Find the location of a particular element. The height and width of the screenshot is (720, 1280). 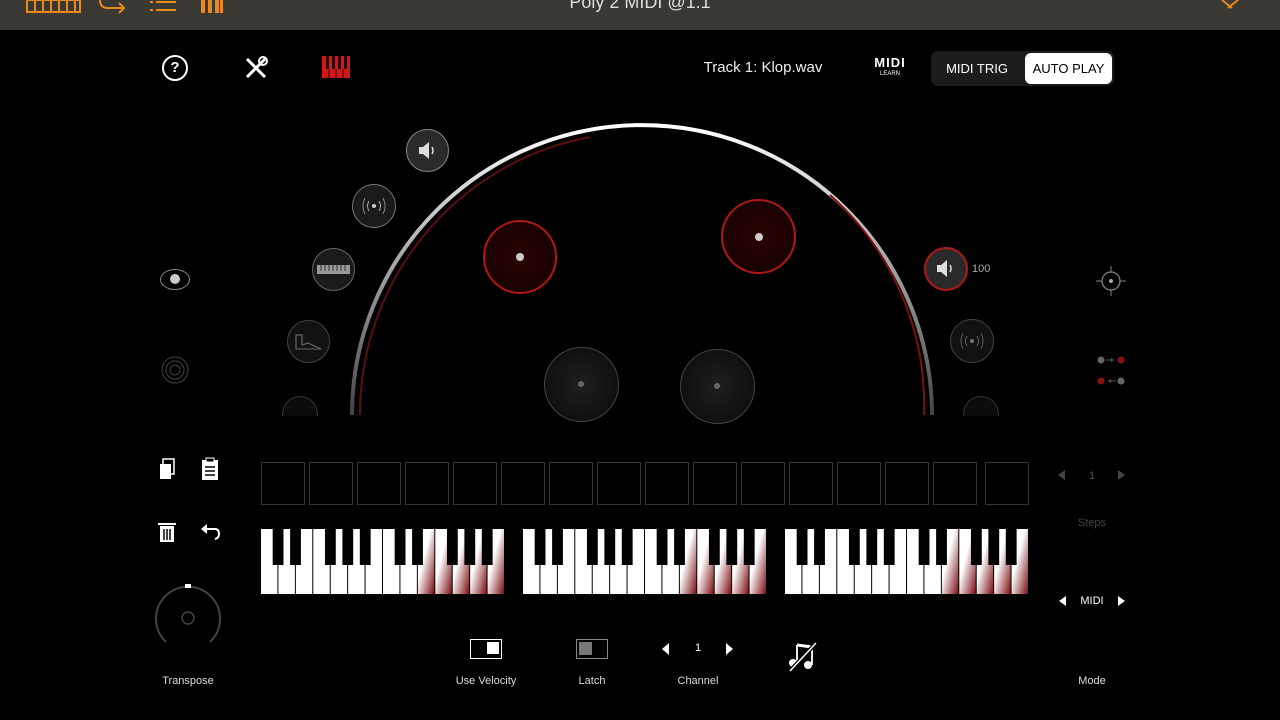

midi-learn-button: MIDI LEARN is located at coordinates (890, 68).